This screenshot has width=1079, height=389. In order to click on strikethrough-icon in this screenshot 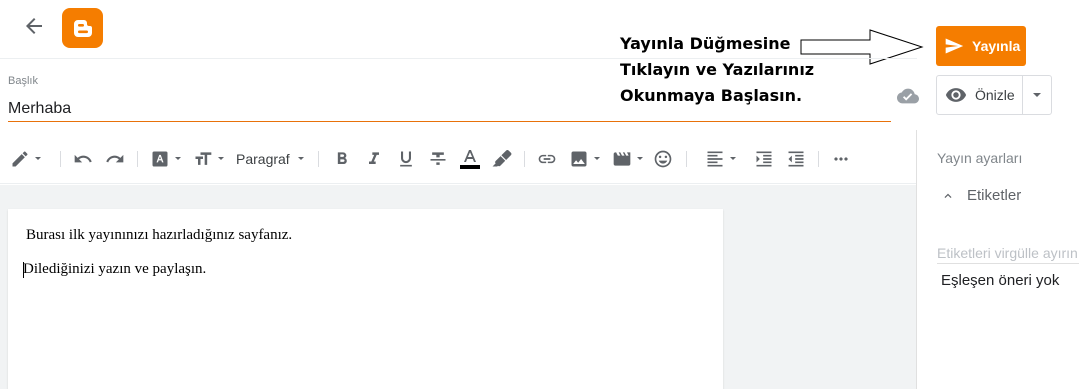, I will do `click(438, 158)`.